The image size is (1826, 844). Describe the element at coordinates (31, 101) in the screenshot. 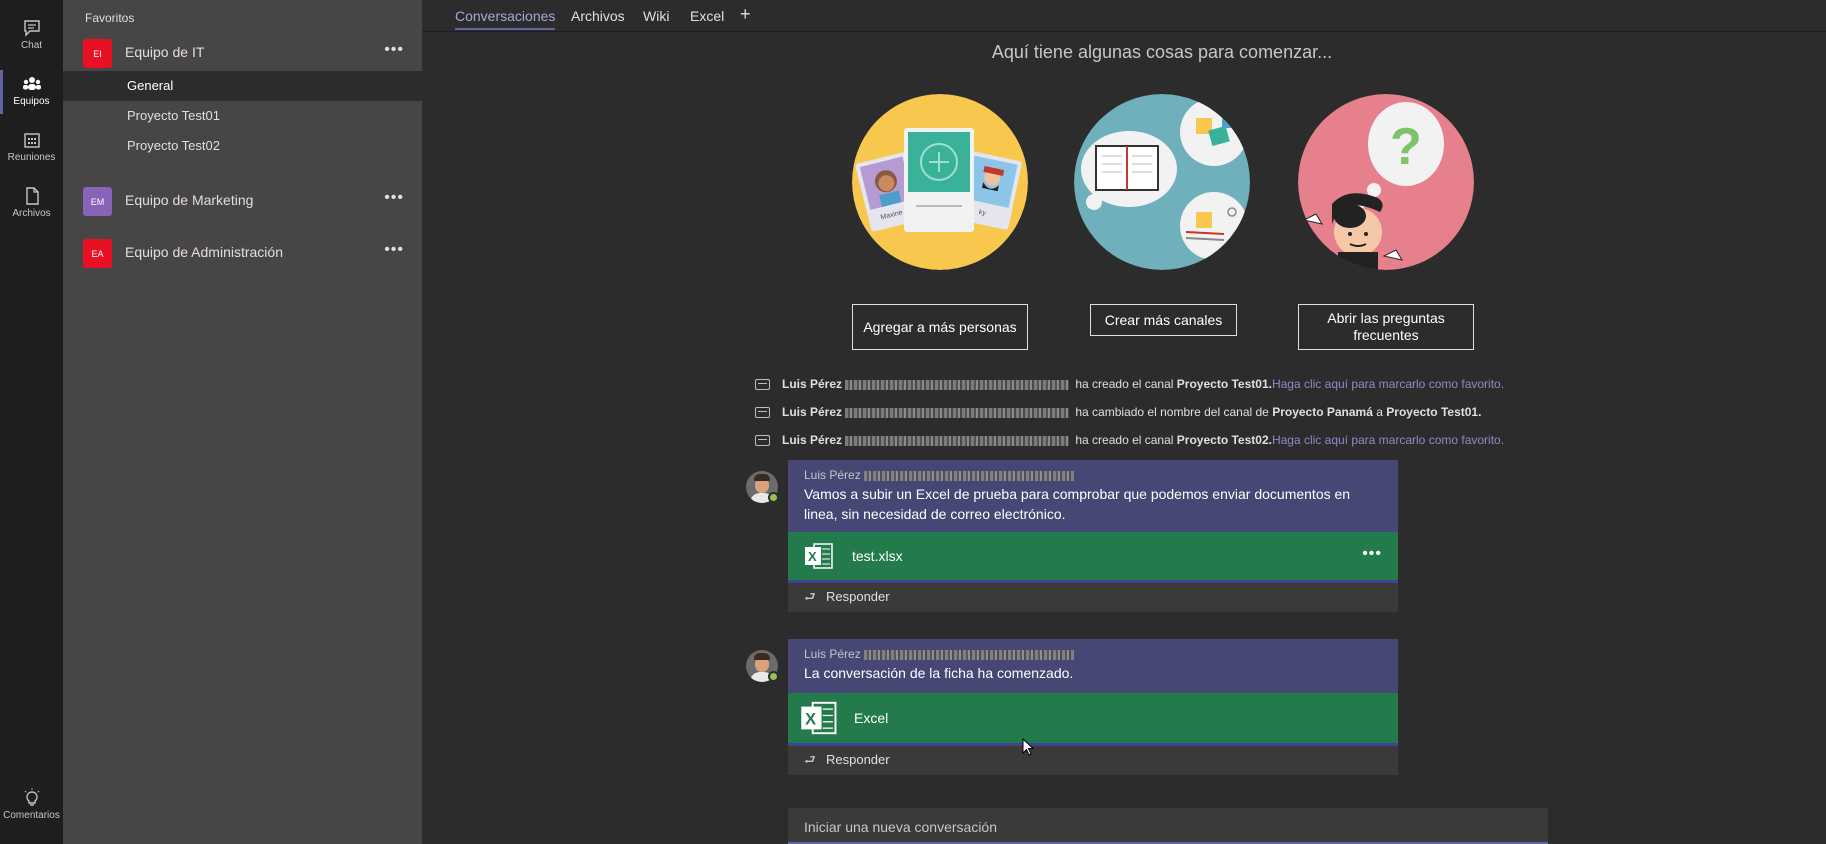

I see `rail-label-teams: Equipos` at that location.